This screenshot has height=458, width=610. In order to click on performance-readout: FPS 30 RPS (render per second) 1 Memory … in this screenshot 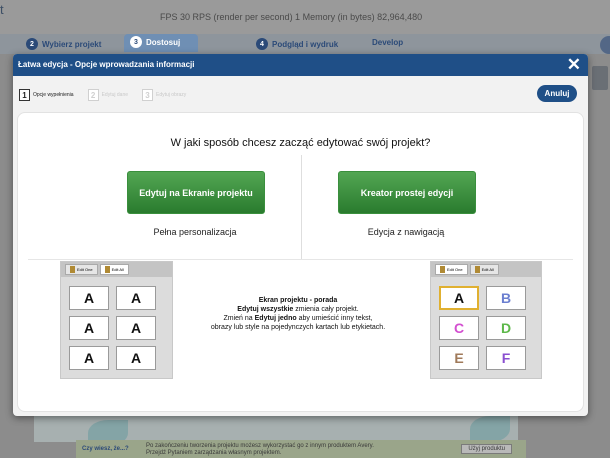, I will do `click(291, 17)`.